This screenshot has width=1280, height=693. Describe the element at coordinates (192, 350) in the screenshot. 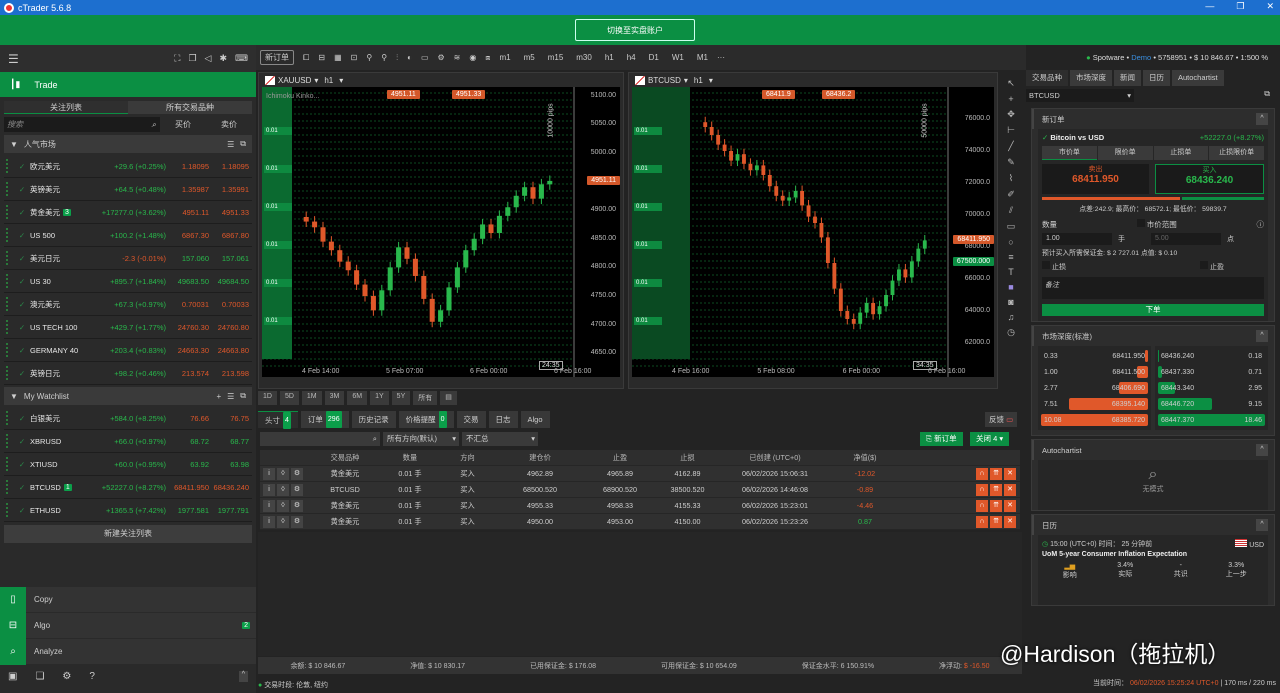

I see `bid-price: 24663.30` at that location.